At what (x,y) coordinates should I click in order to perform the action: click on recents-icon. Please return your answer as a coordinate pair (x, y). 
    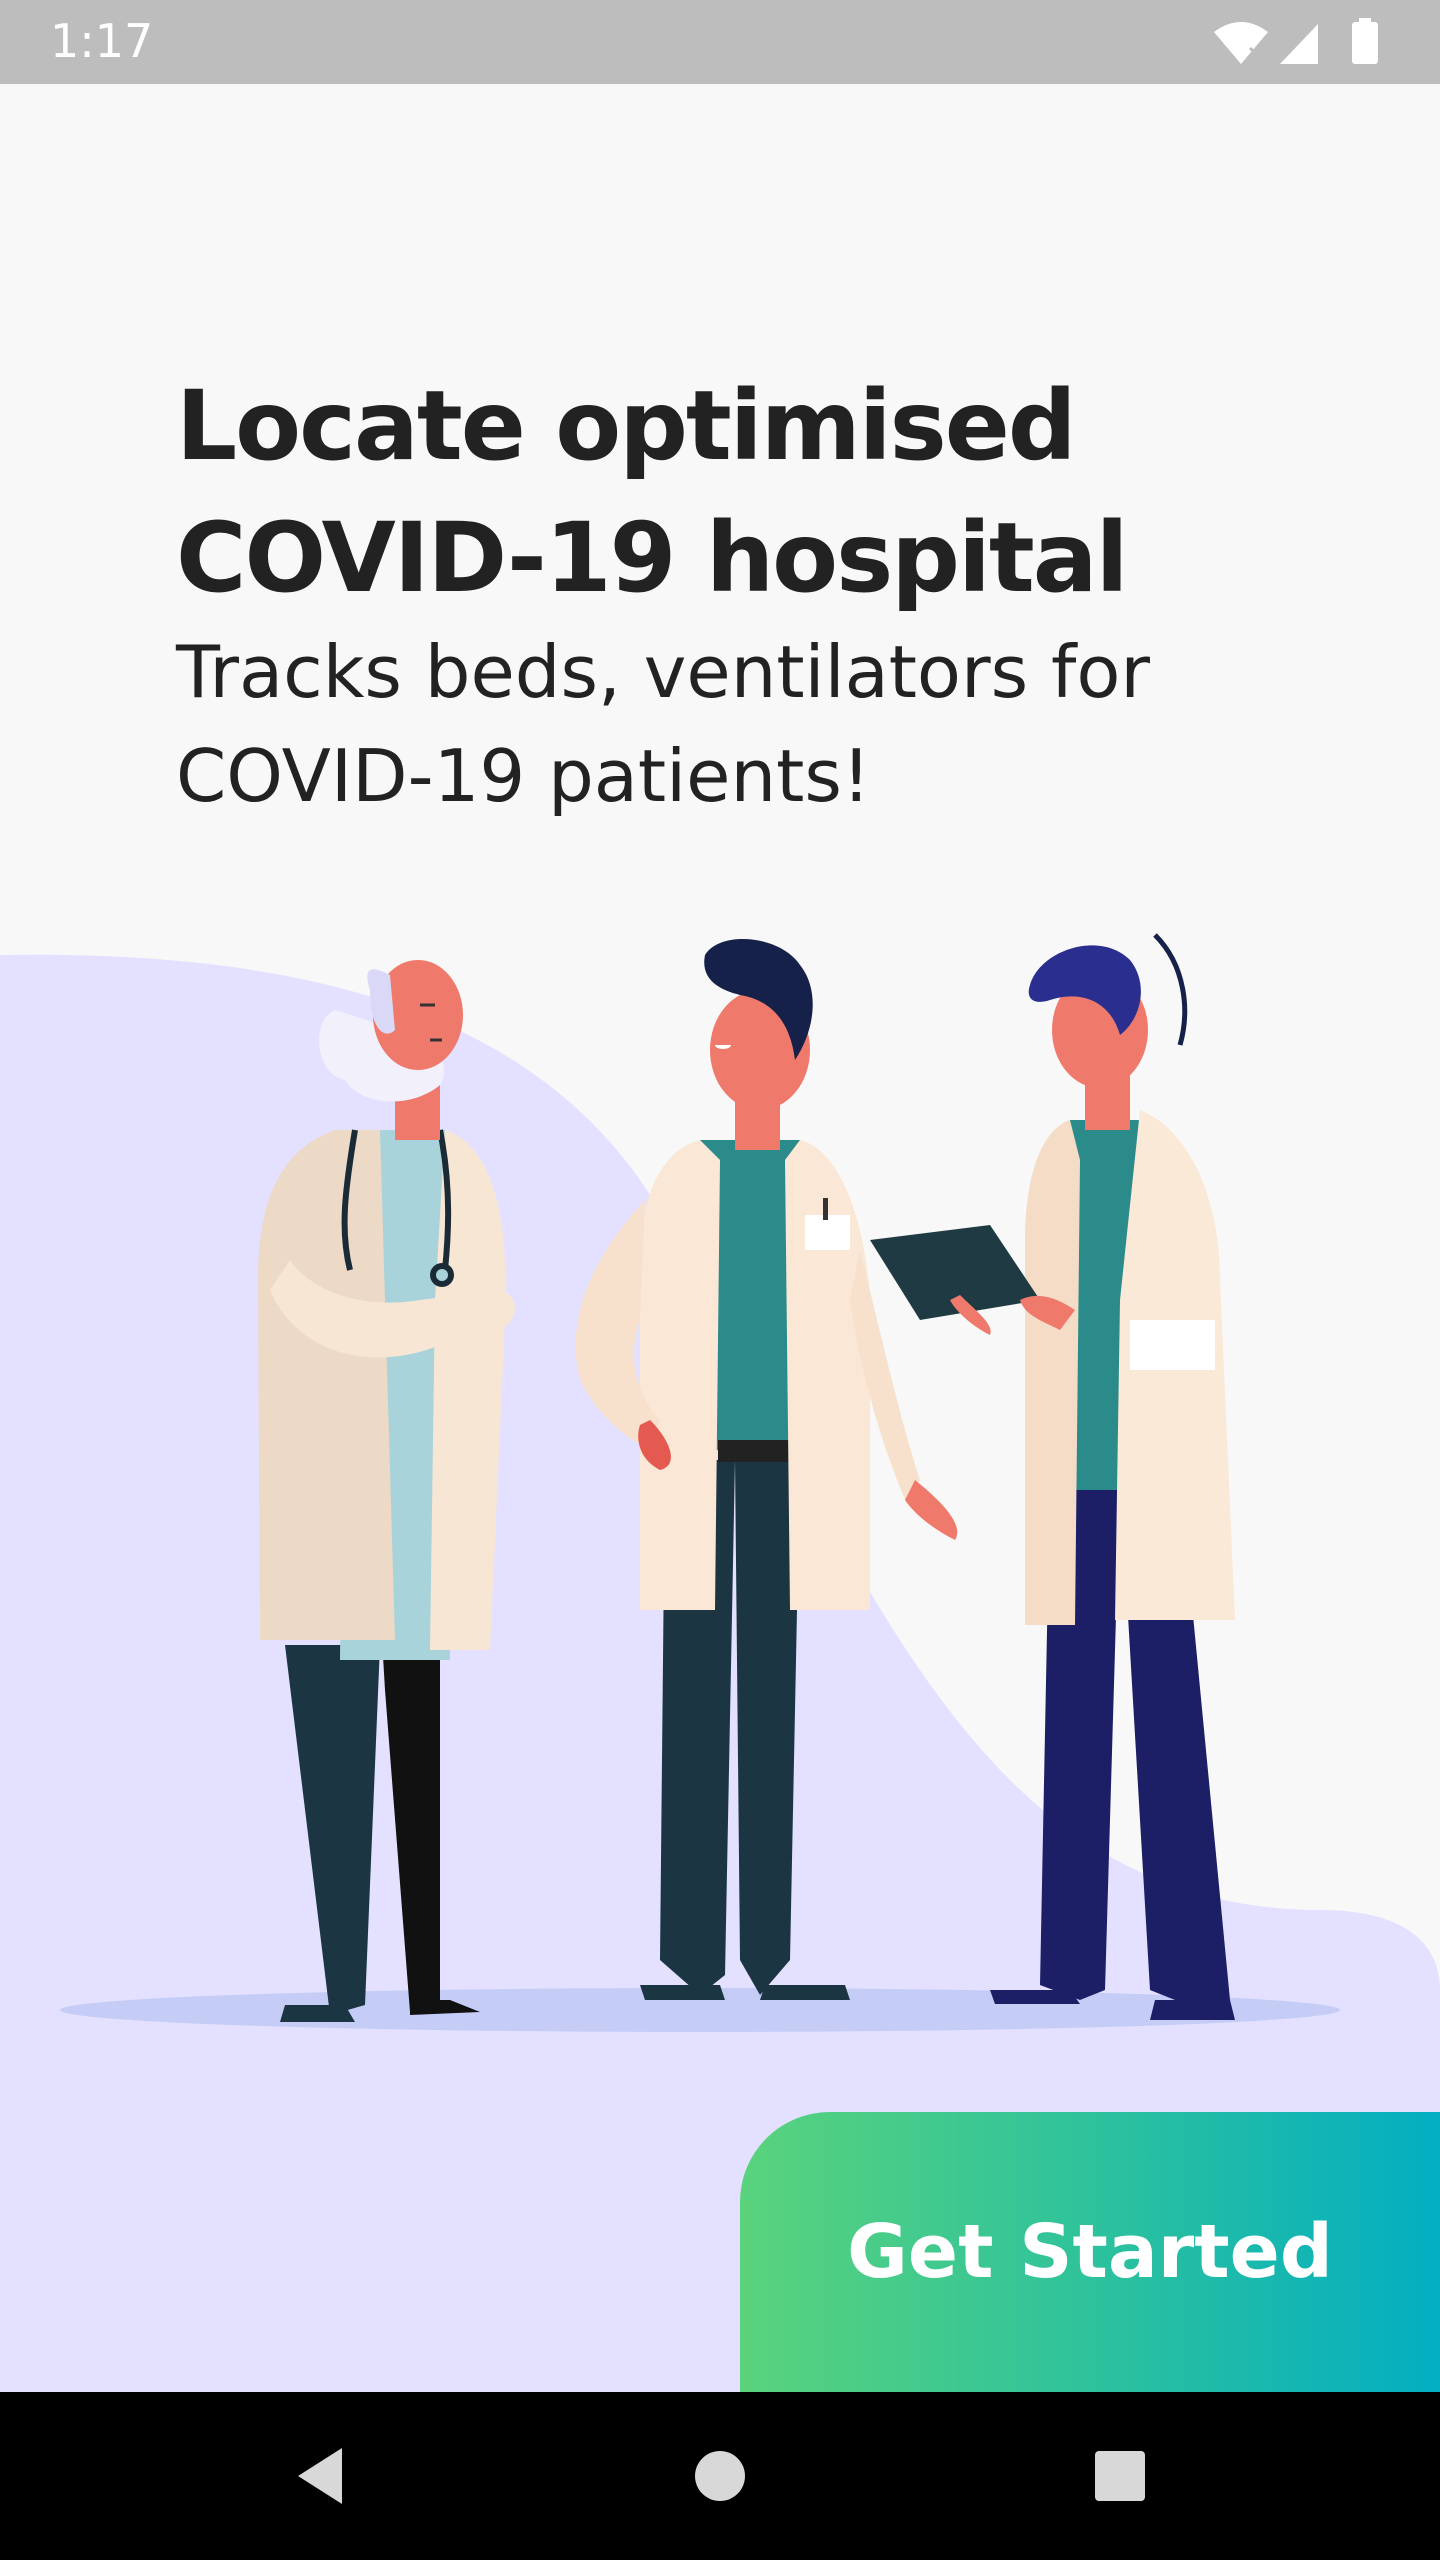
    Looking at the image, I should click on (1120, 2476).